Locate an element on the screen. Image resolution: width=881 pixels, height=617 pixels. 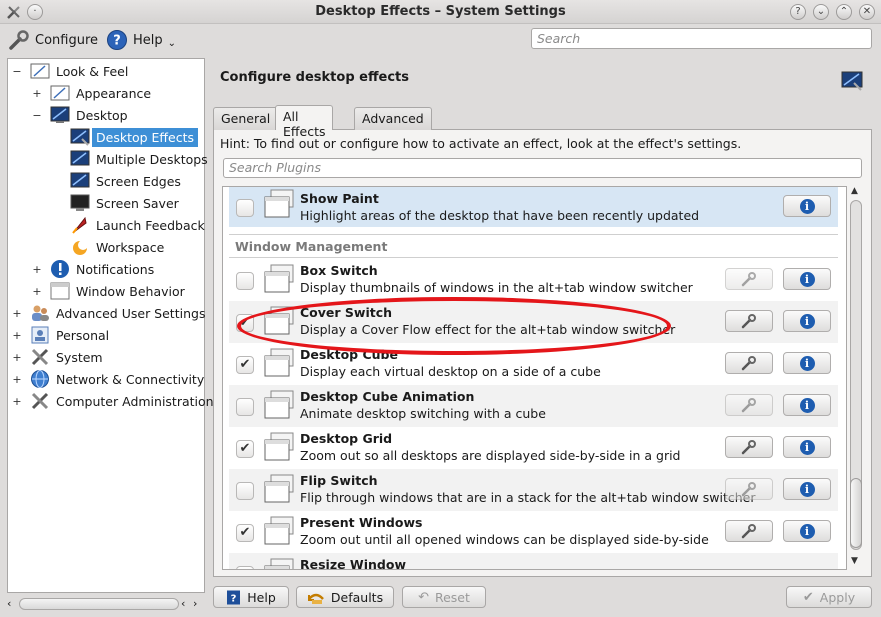
effect-name: Desktop Cube Animation is located at coordinates (387, 396).